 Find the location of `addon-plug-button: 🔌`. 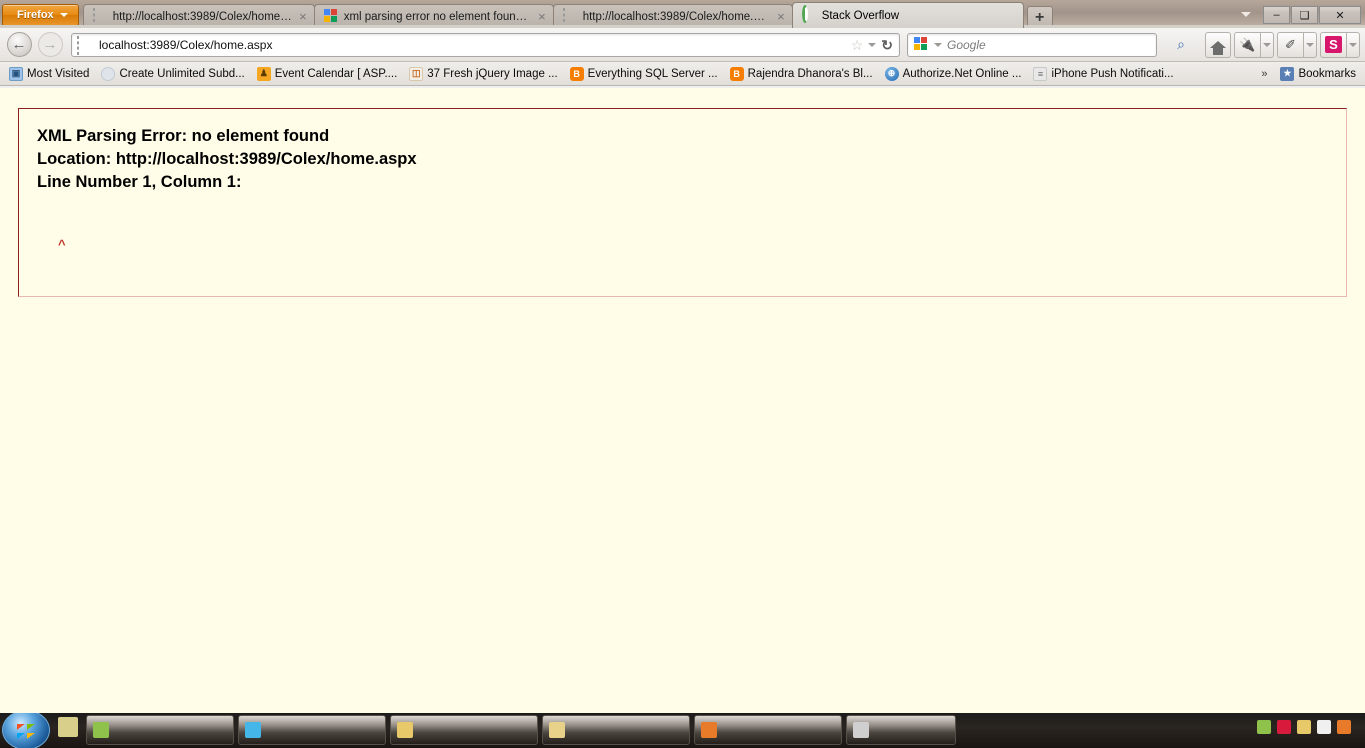

addon-plug-button: 🔌 is located at coordinates (1247, 44).